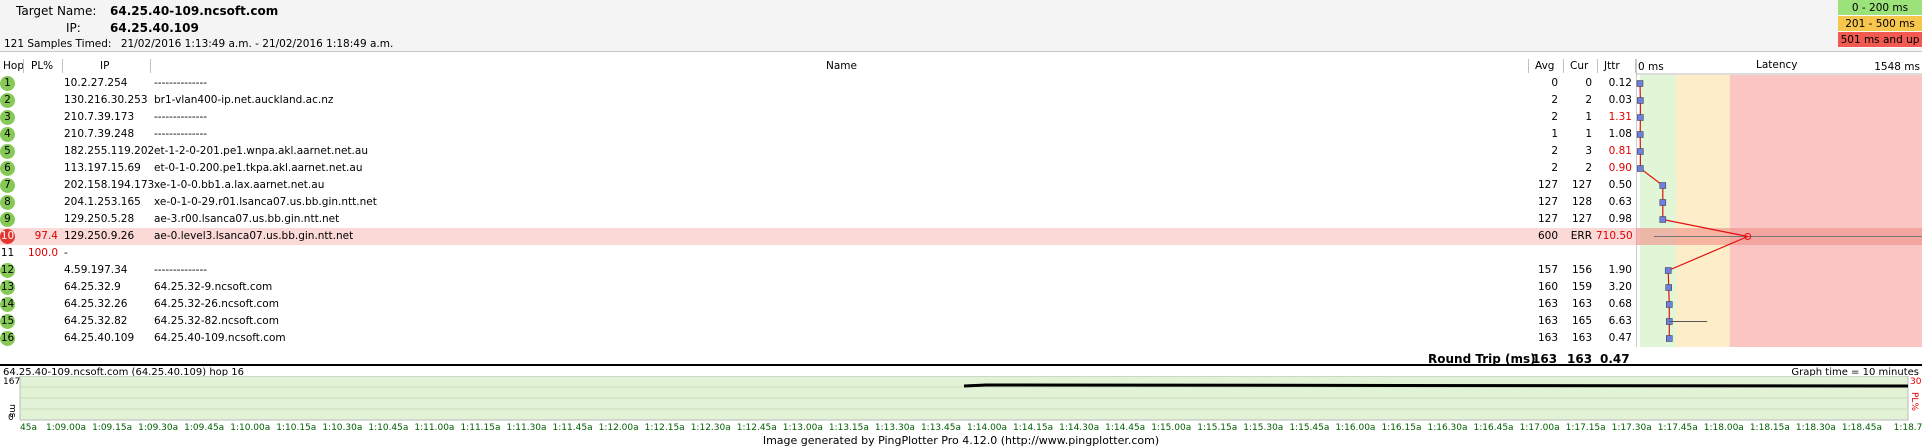 The height and width of the screenshot is (446, 1922). What do you see at coordinates (158, 428) in the screenshot?
I see `time-tick-label: 1:09.30a` at bounding box center [158, 428].